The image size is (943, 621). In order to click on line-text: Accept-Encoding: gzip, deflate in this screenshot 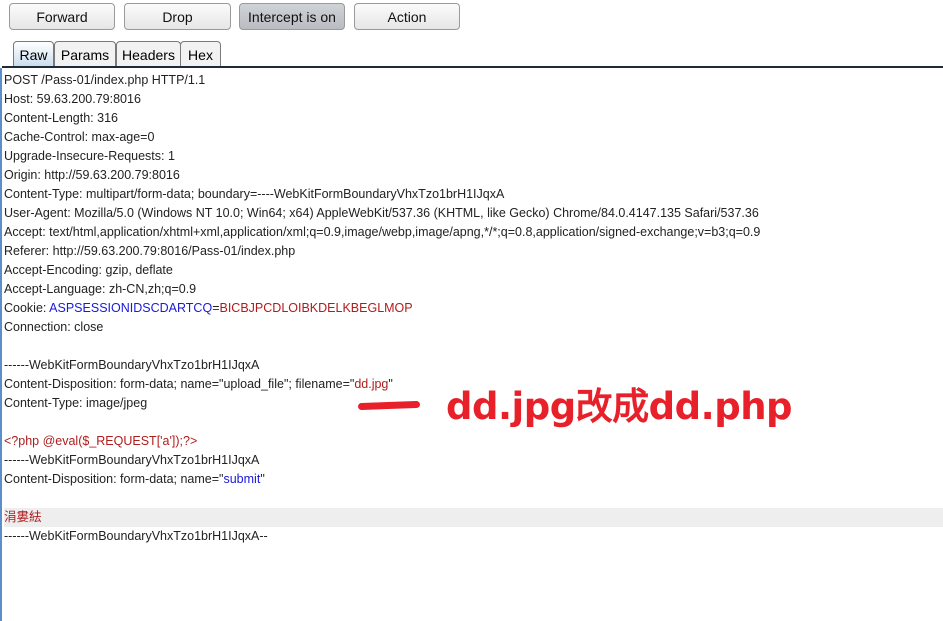, I will do `click(88, 270)`.